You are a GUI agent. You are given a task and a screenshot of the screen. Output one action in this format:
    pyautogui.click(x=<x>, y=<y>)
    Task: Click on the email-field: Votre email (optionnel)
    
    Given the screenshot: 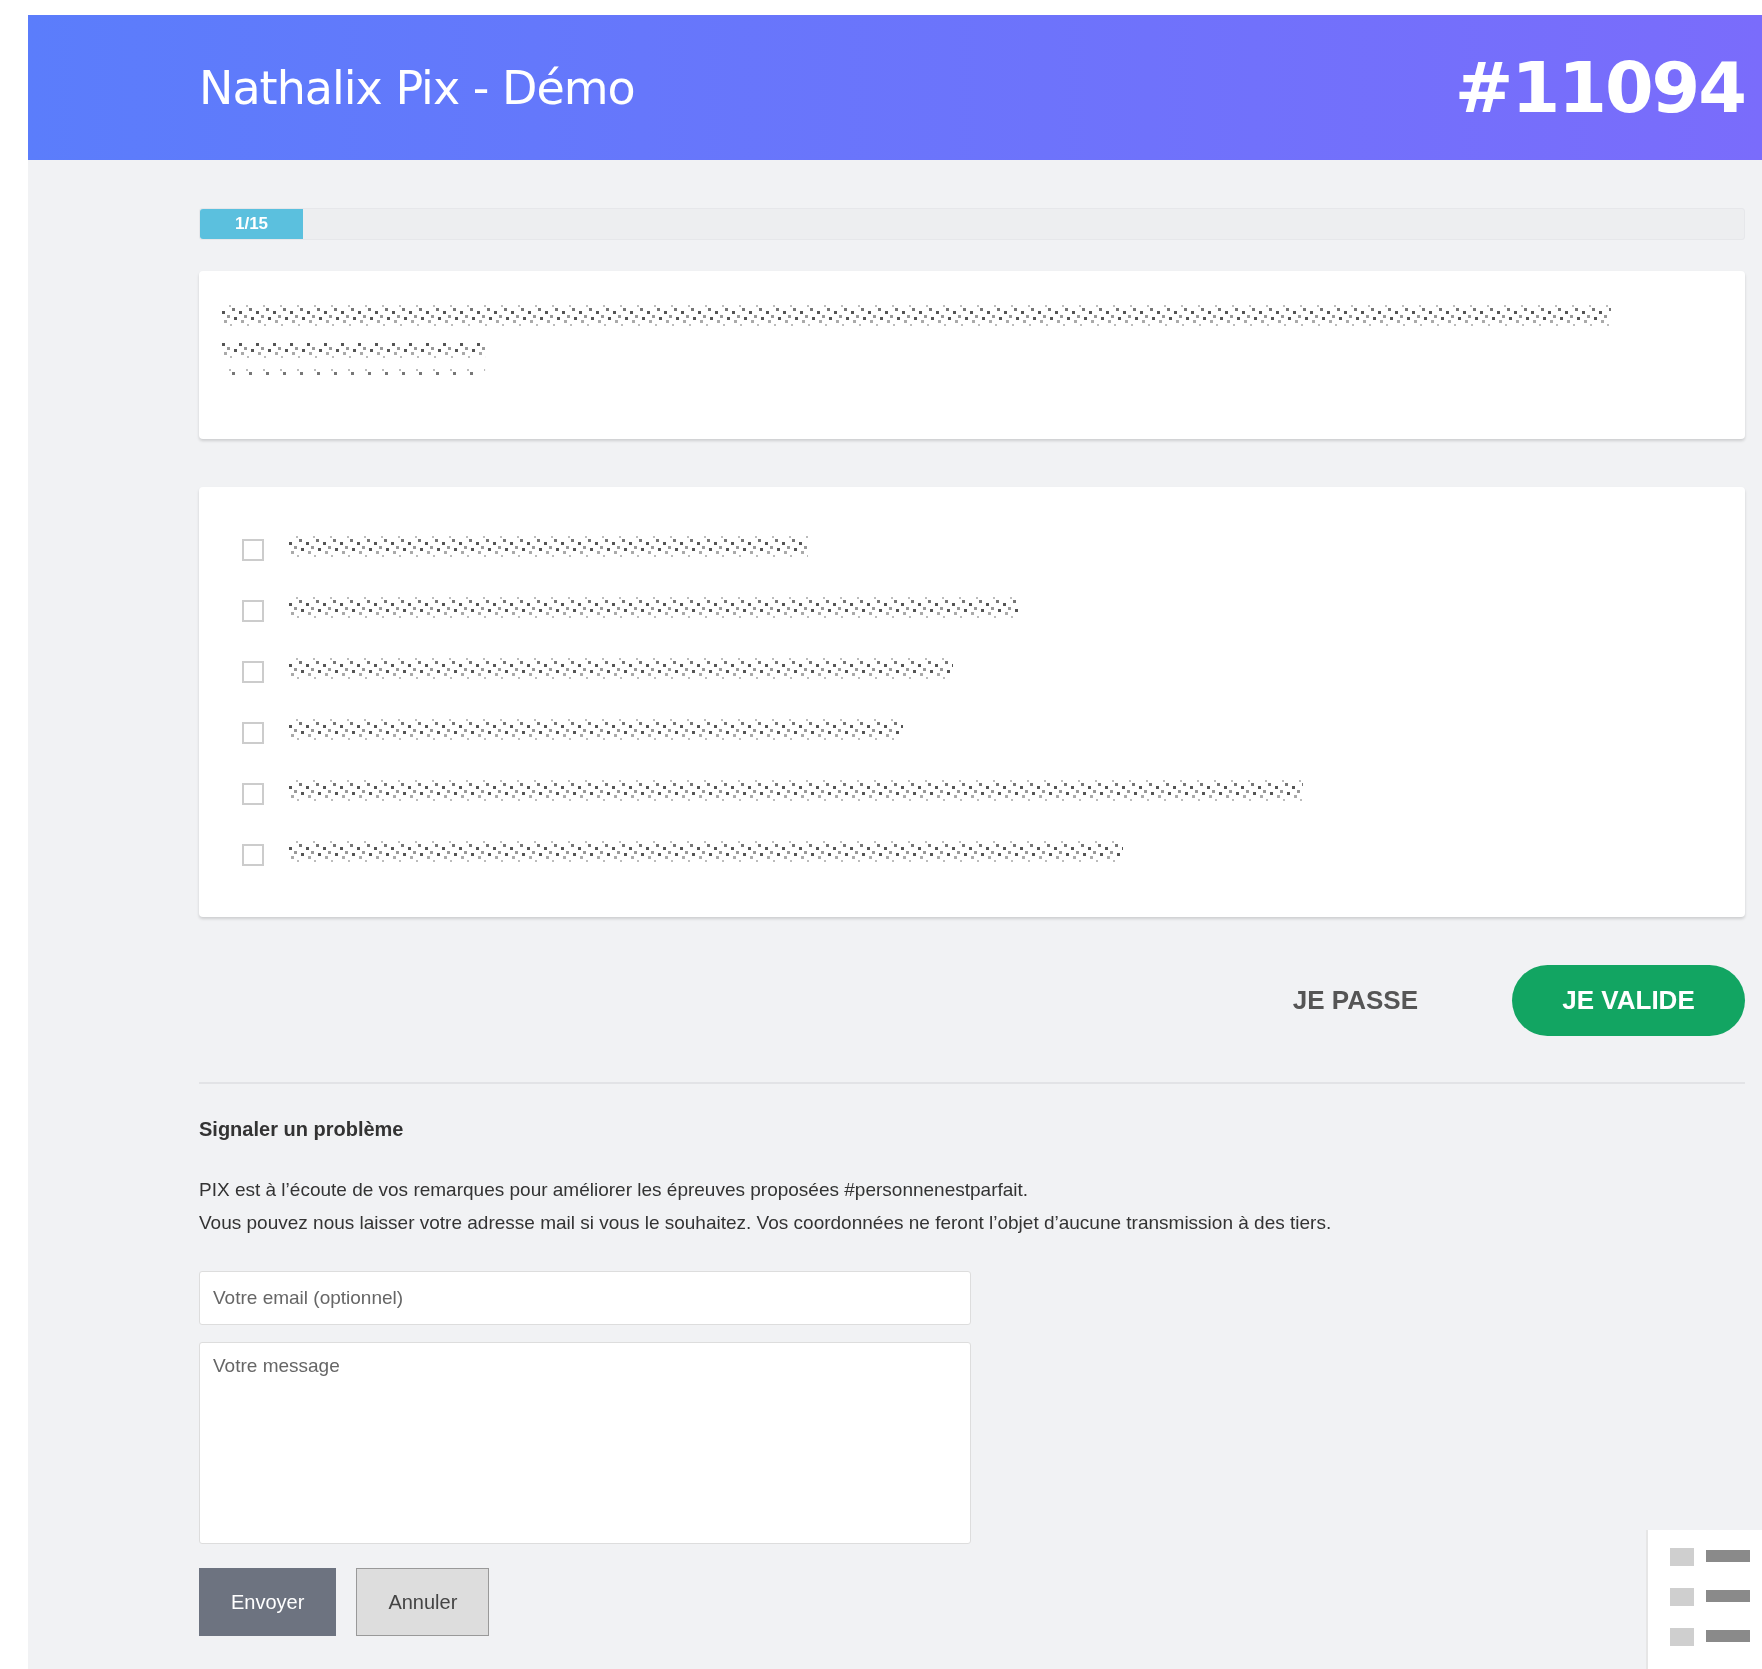 What is the action you would take?
    pyautogui.click(x=585, y=1298)
    